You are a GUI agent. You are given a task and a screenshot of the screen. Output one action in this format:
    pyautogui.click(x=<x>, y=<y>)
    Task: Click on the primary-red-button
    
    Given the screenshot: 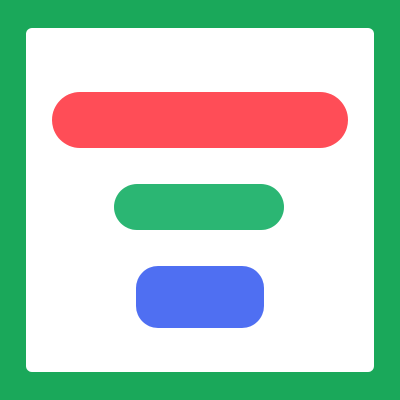 What is the action you would take?
    pyautogui.click(x=200, y=120)
    